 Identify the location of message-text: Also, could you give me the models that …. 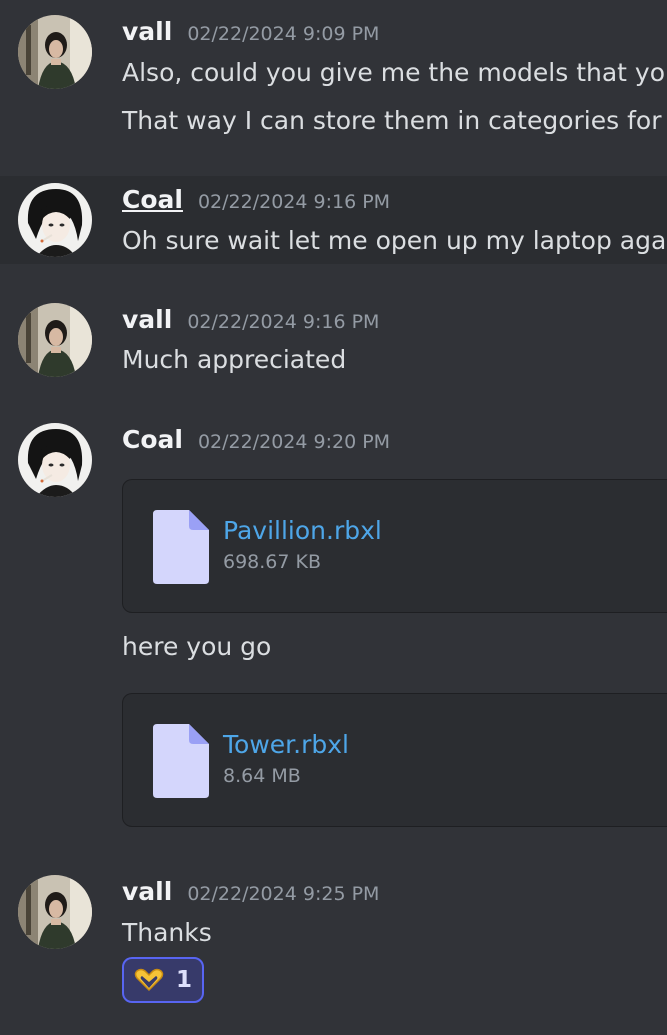
(394, 72).